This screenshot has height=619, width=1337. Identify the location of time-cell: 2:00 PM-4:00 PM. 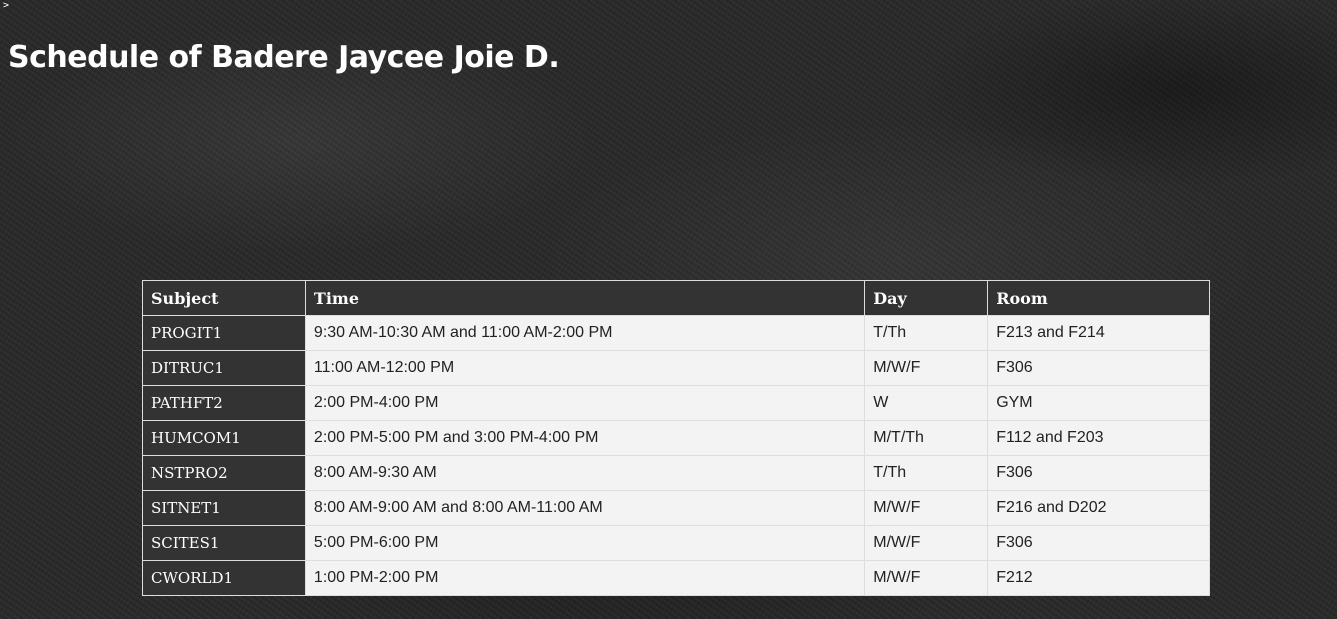
(585, 403).